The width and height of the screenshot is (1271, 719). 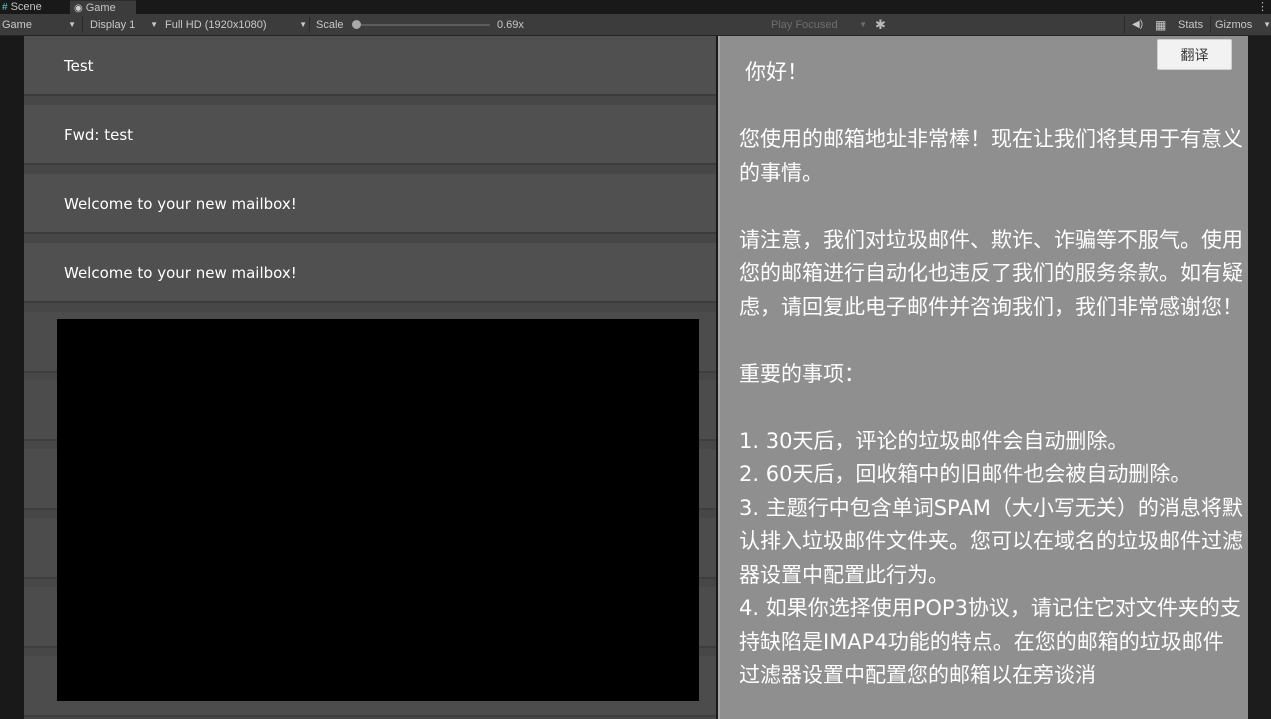 What do you see at coordinates (991, 156) in the screenshot?
I see `mail-paragraph: 您使用的邮箱地址非常棒！现在让我们将其用于有意义的事情。` at bounding box center [991, 156].